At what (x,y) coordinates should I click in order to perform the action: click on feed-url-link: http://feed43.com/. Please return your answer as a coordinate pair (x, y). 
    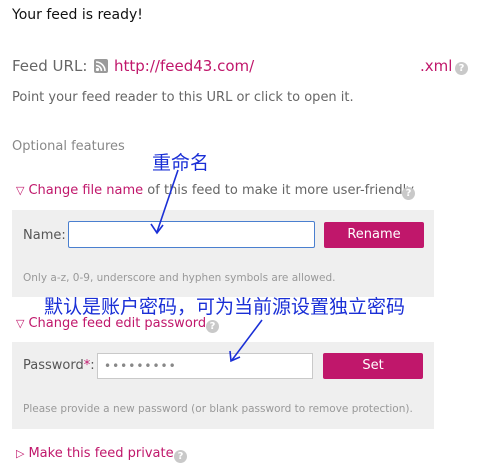
    Looking at the image, I should click on (184, 66).